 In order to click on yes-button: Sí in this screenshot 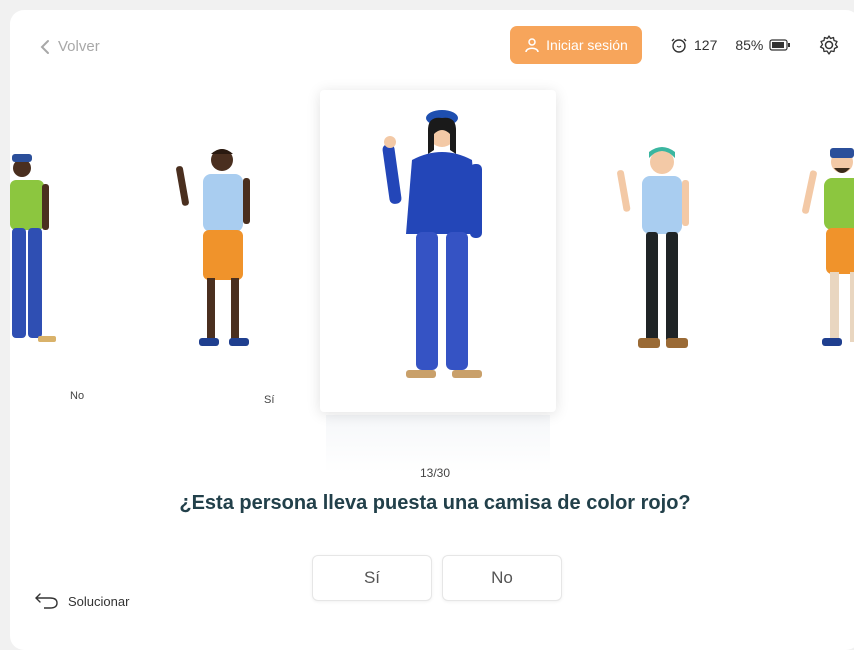, I will do `click(372, 578)`.